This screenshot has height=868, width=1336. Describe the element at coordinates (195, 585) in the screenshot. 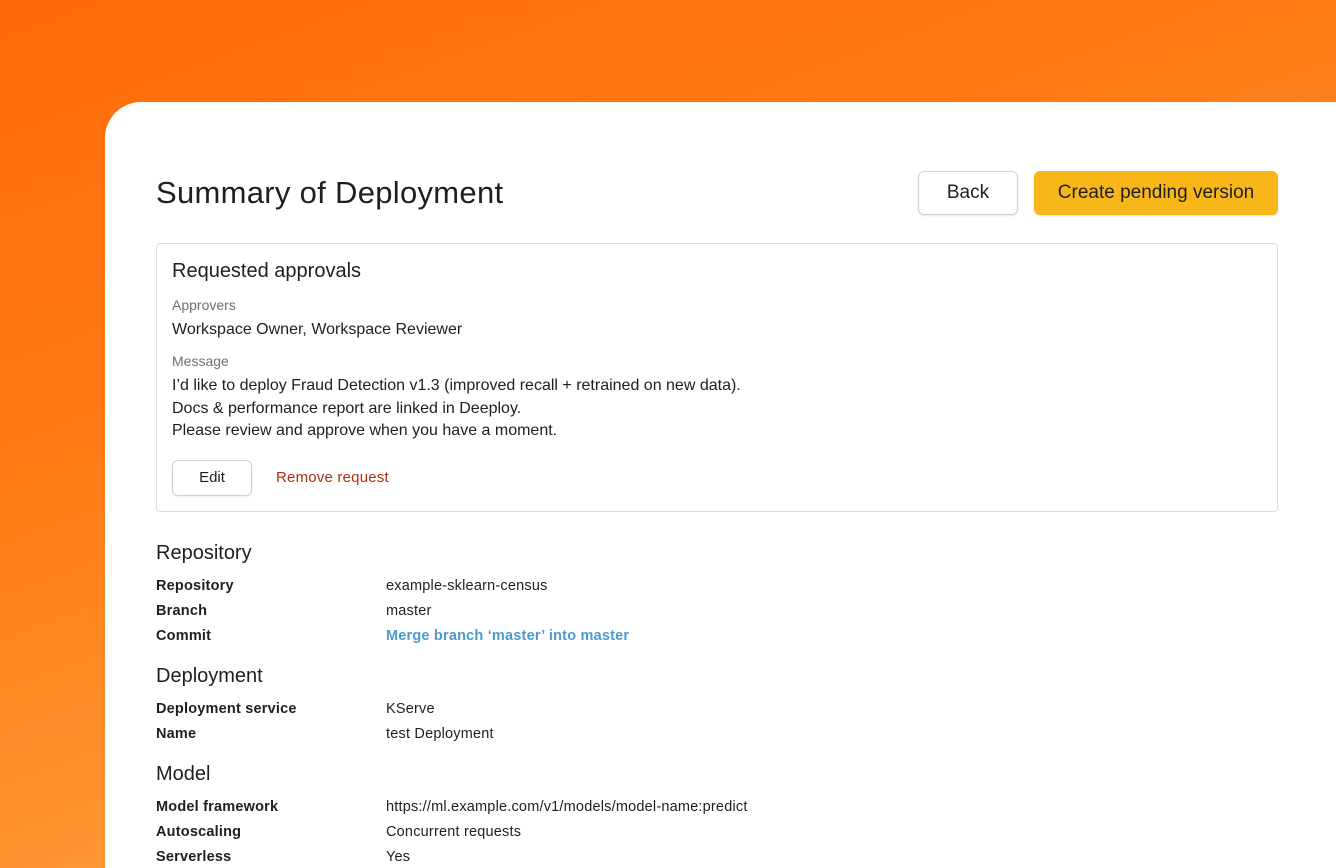

I see `field-key: Repository` at that location.